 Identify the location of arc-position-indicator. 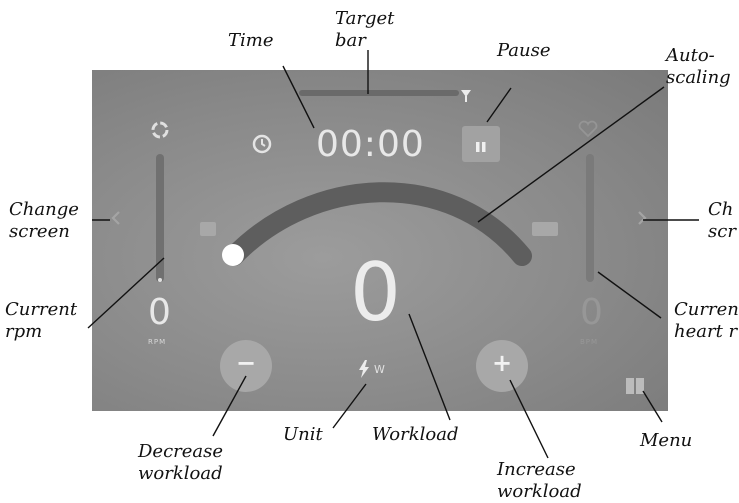
(233, 255).